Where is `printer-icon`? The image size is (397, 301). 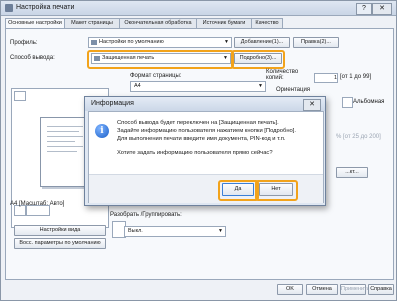
printer-icon is located at coordinates (9, 8).